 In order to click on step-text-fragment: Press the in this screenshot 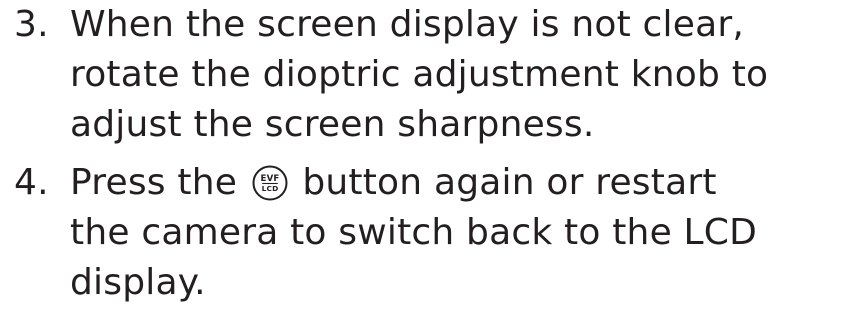, I will do `click(159, 182)`.